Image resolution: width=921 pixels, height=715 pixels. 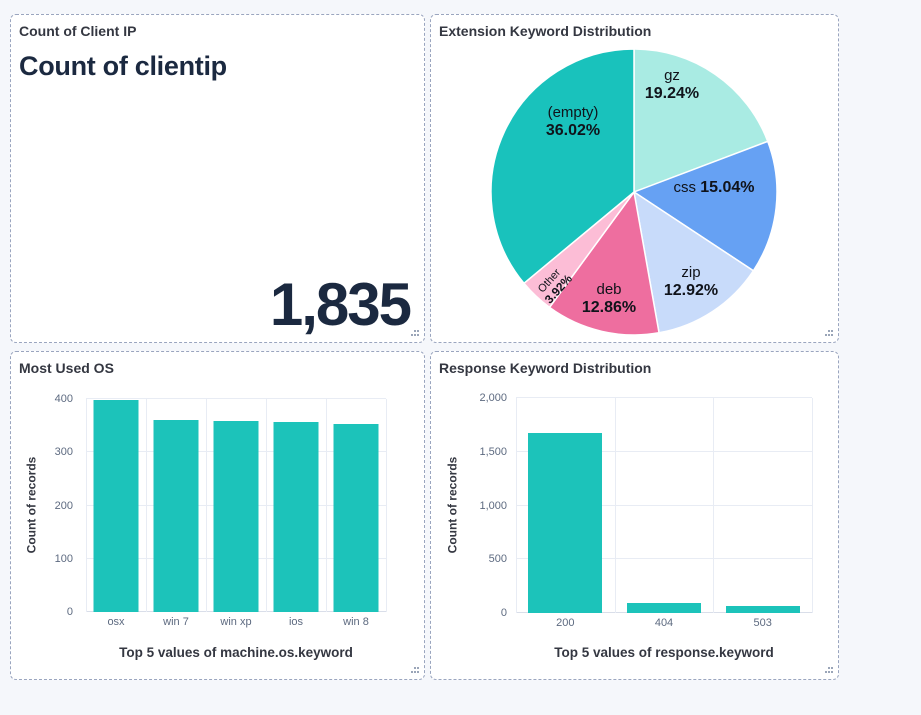 I want to click on x-tick-label: 404, so click(x=664, y=623).